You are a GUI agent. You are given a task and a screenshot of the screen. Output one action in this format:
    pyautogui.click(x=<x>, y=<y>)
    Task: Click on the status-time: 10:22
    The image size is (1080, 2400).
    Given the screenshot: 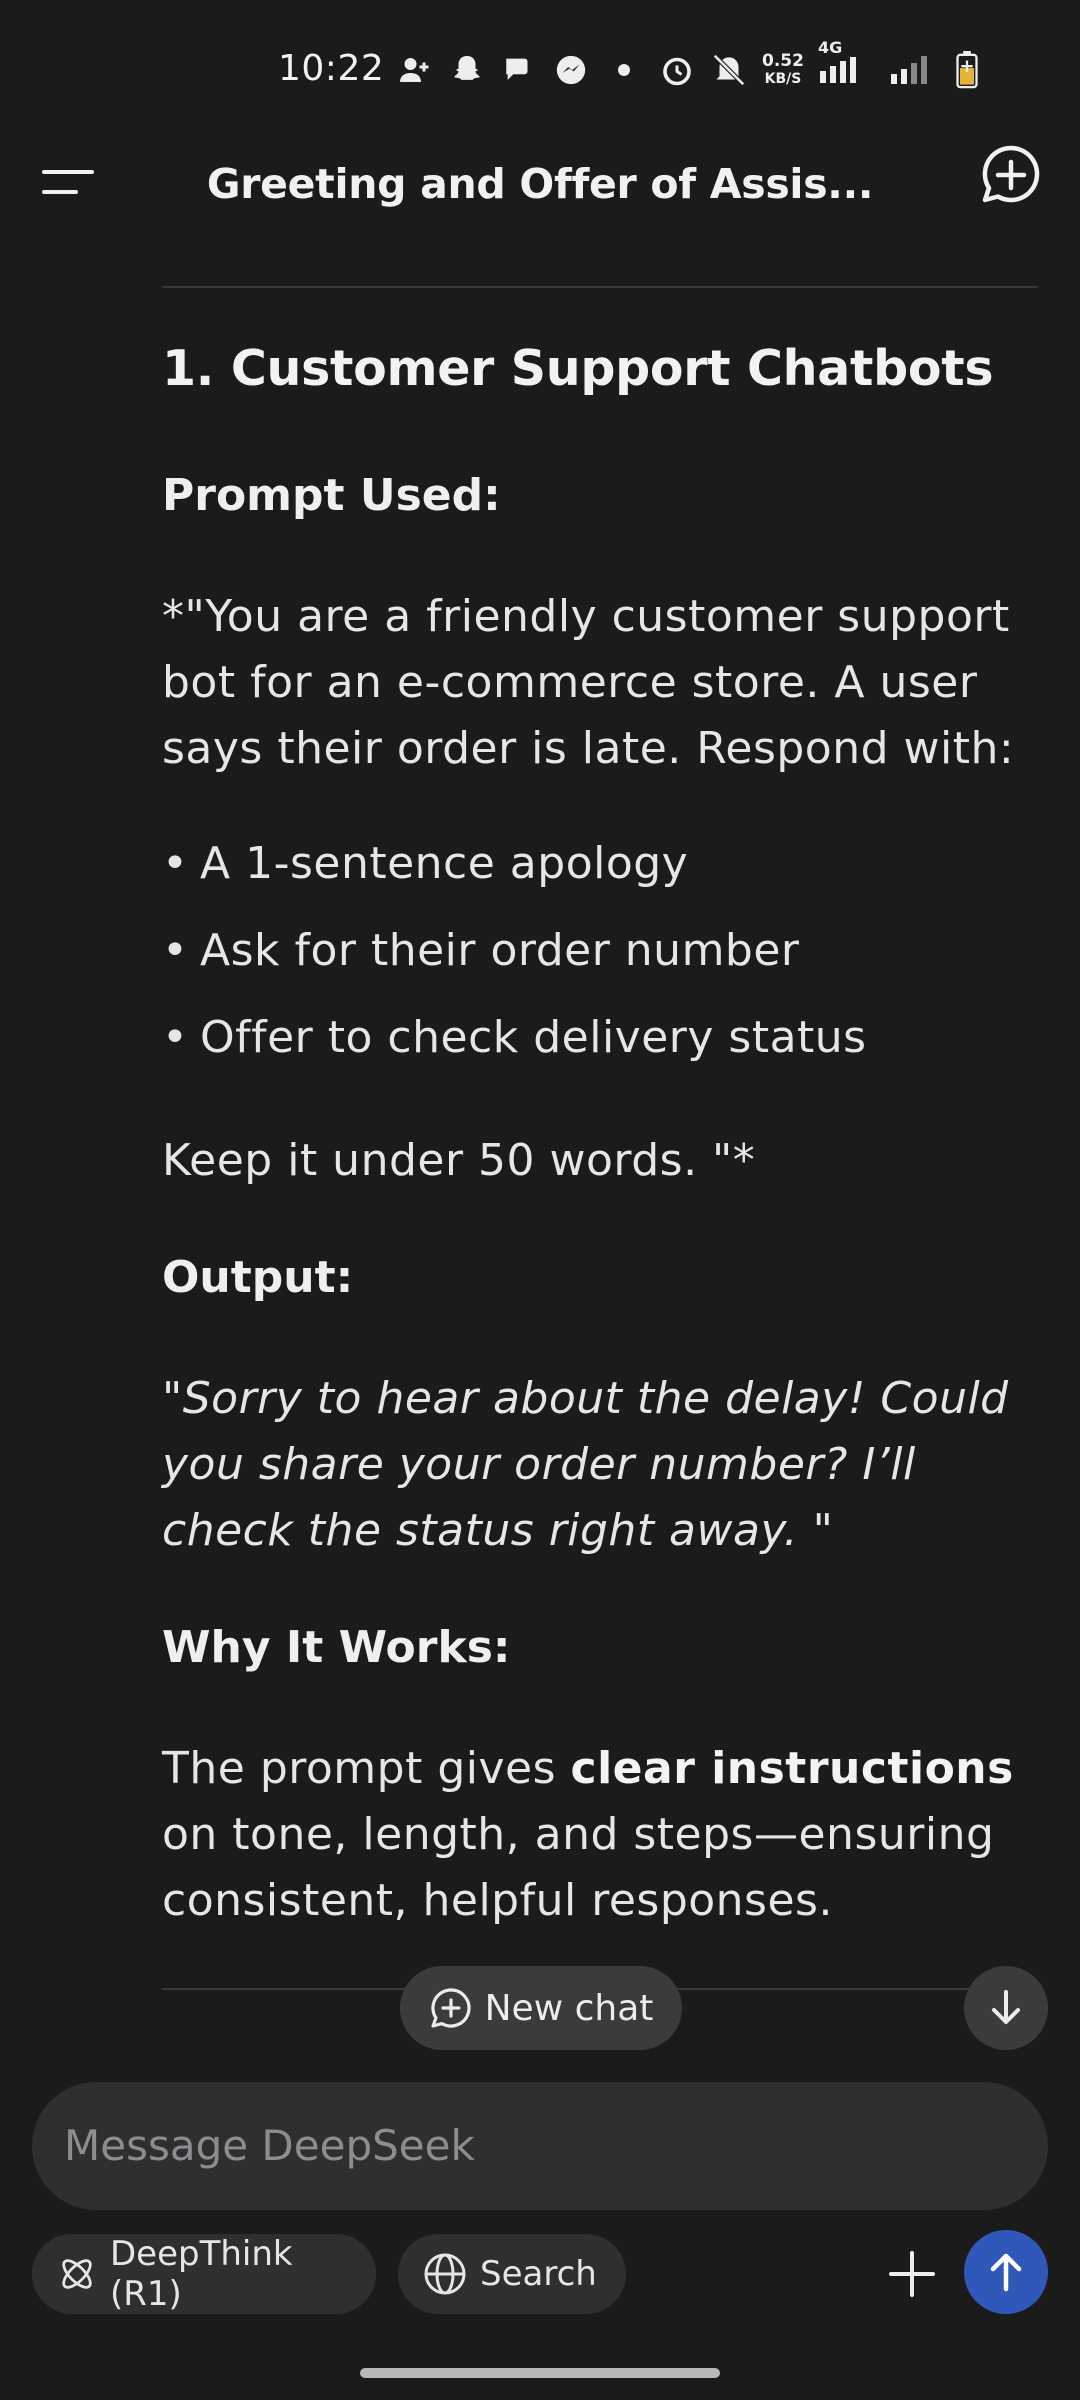 What is the action you would take?
    pyautogui.click(x=331, y=68)
    